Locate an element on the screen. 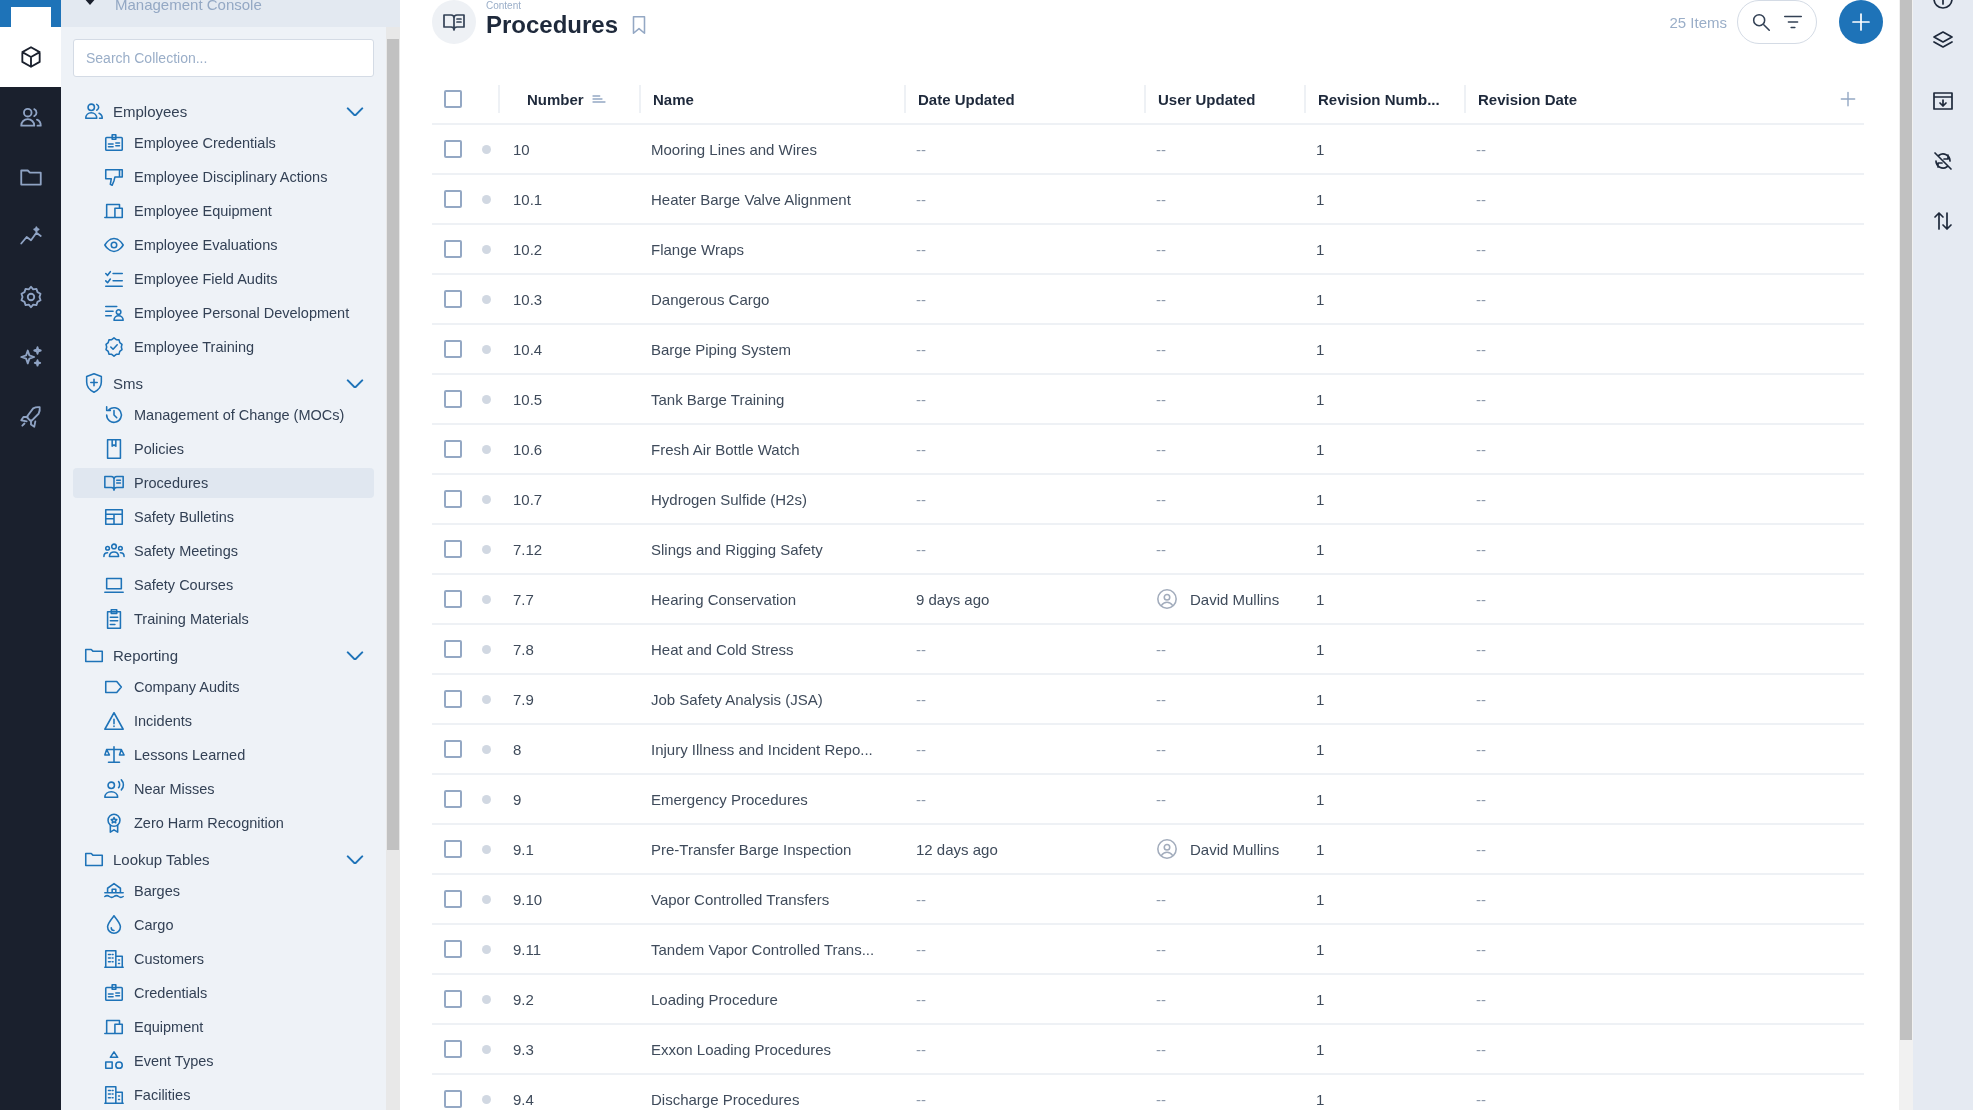 This screenshot has height=1110, width=1973. plus-icon is located at coordinates (1861, 22).